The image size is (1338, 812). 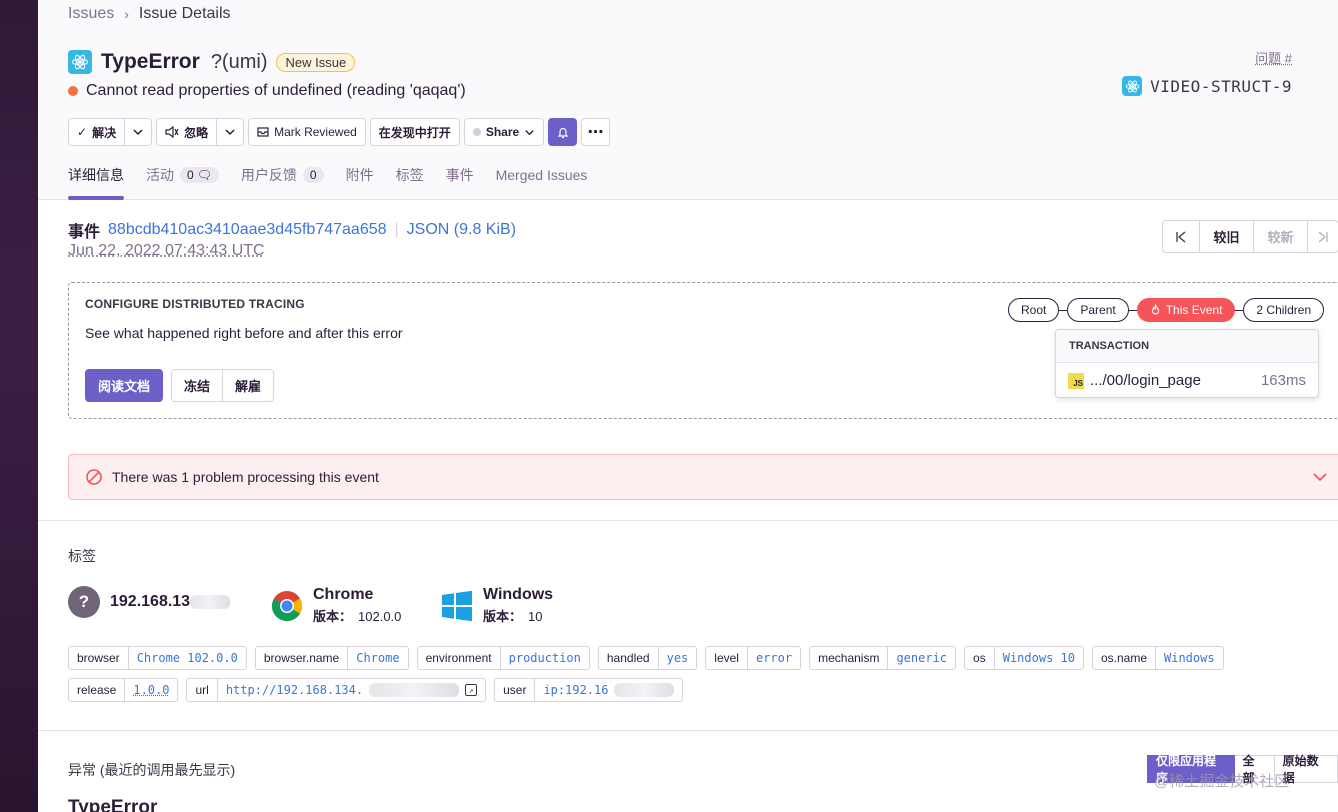 What do you see at coordinates (377, 658) in the screenshot?
I see `tag-value: Chrome` at bounding box center [377, 658].